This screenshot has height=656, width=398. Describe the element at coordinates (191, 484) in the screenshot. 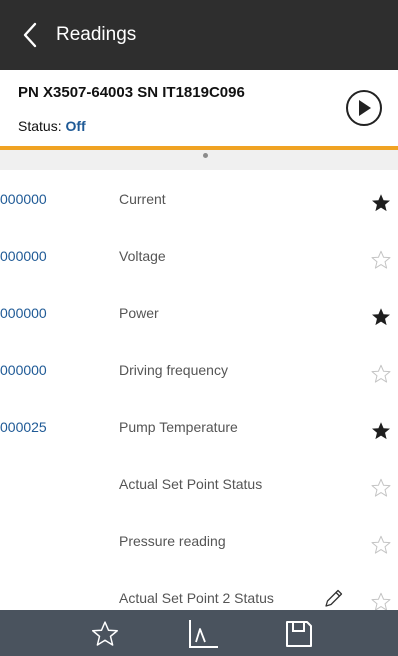

I see `reading-label: Actual Set Point Status` at that location.